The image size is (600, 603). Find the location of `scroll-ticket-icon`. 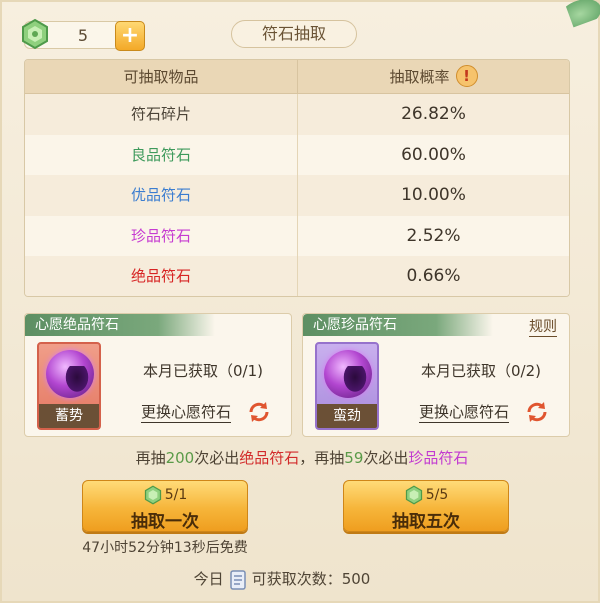

scroll-ticket-icon is located at coordinates (237, 579).